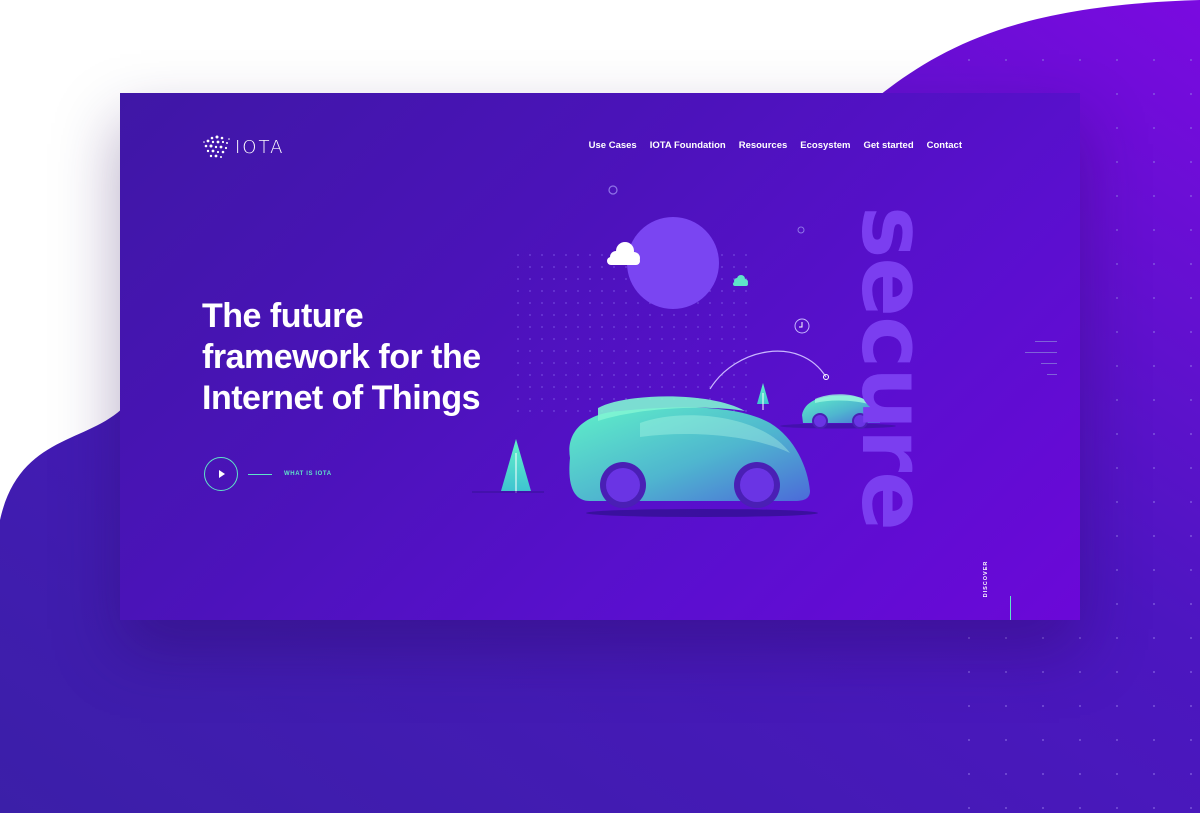  What do you see at coordinates (260, 147) in the screenshot?
I see `brand-name: IOTA` at bounding box center [260, 147].